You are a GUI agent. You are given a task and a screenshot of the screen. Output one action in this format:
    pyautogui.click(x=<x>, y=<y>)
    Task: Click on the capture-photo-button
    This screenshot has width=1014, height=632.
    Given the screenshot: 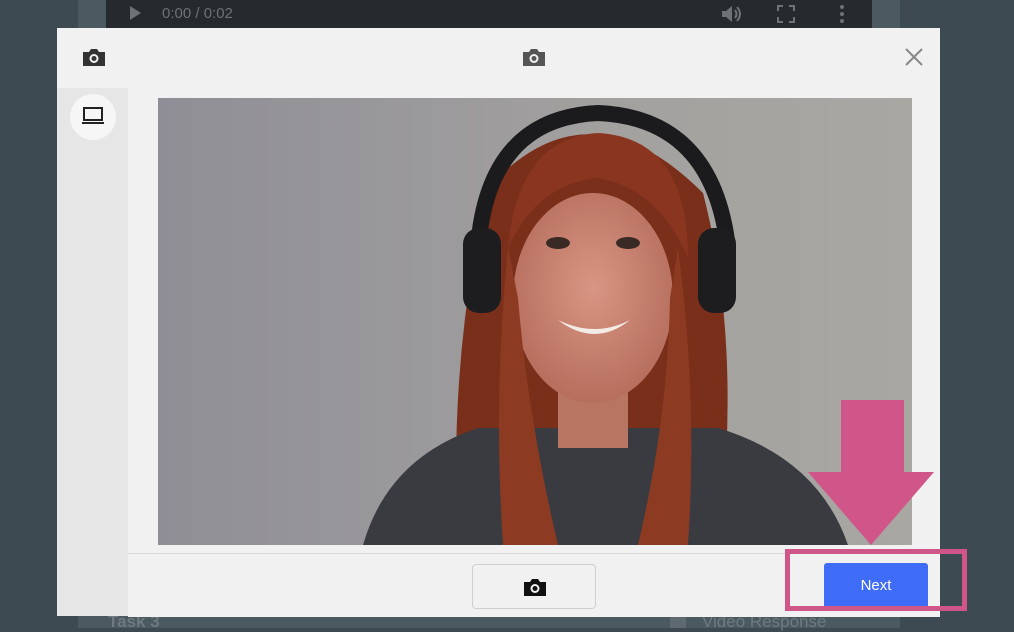 What is the action you would take?
    pyautogui.click(x=534, y=586)
    